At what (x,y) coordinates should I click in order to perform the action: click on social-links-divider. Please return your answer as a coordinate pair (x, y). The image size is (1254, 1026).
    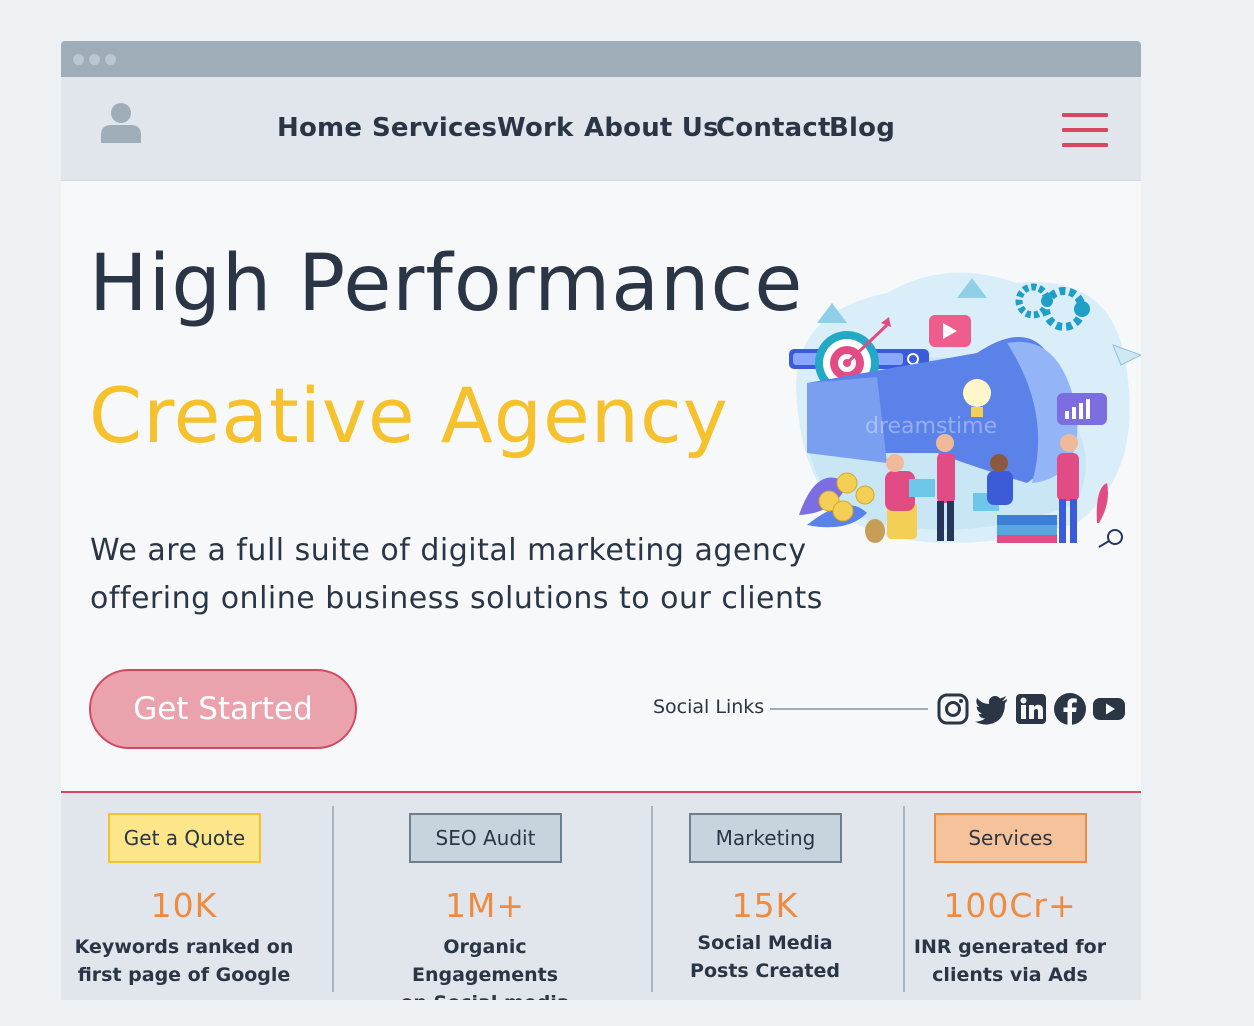
    Looking at the image, I should click on (849, 709).